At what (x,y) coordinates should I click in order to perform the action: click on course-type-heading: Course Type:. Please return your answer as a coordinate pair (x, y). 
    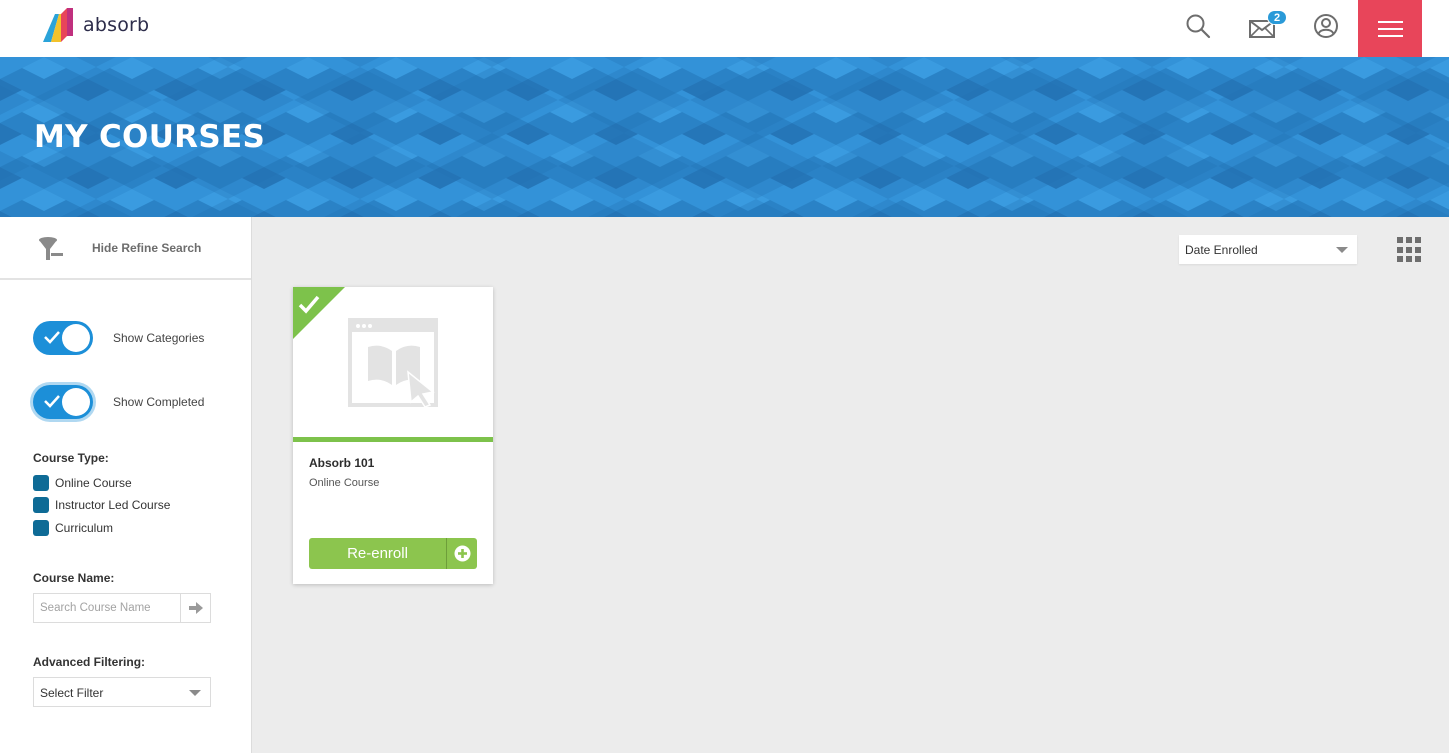
    Looking at the image, I should click on (71, 458).